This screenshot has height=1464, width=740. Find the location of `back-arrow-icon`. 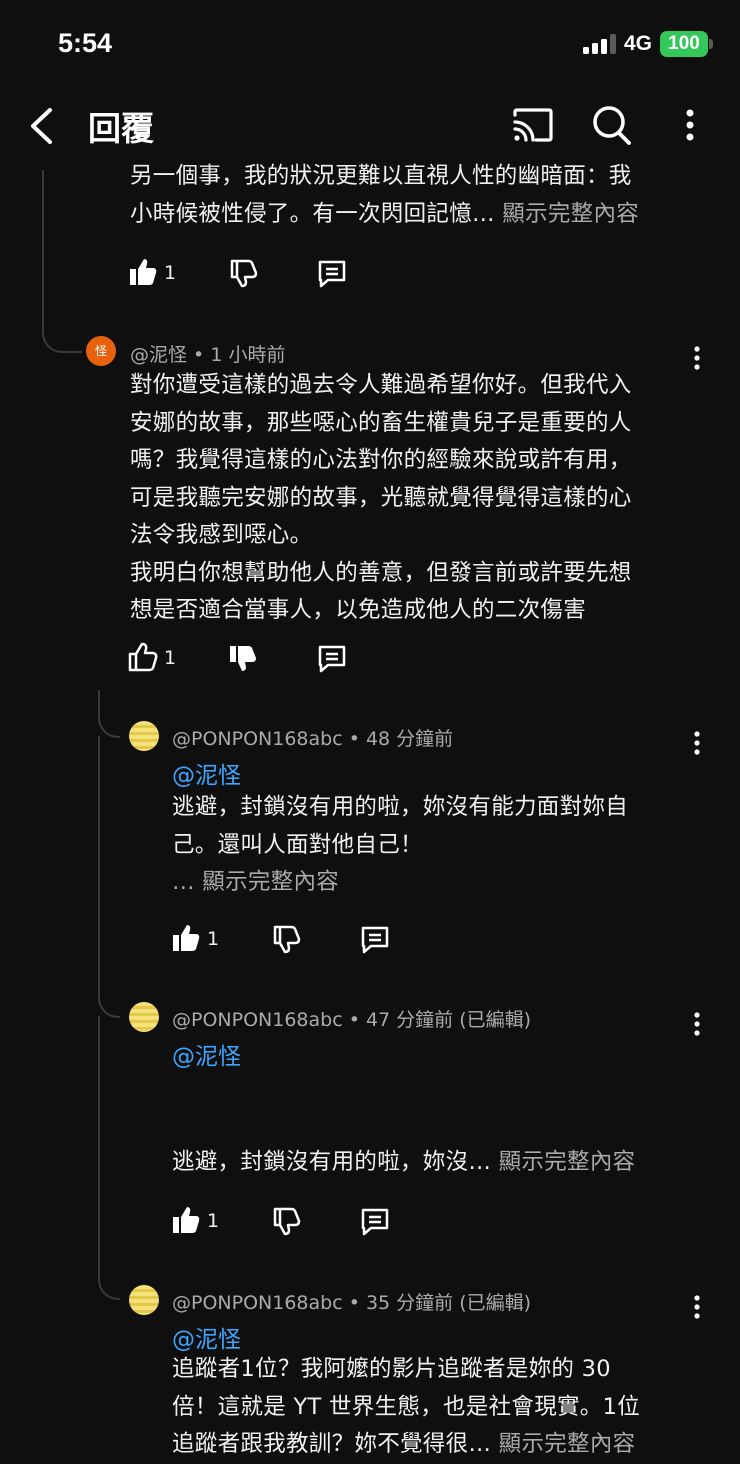

back-arrow-icon is located at coordinates (41, 126).